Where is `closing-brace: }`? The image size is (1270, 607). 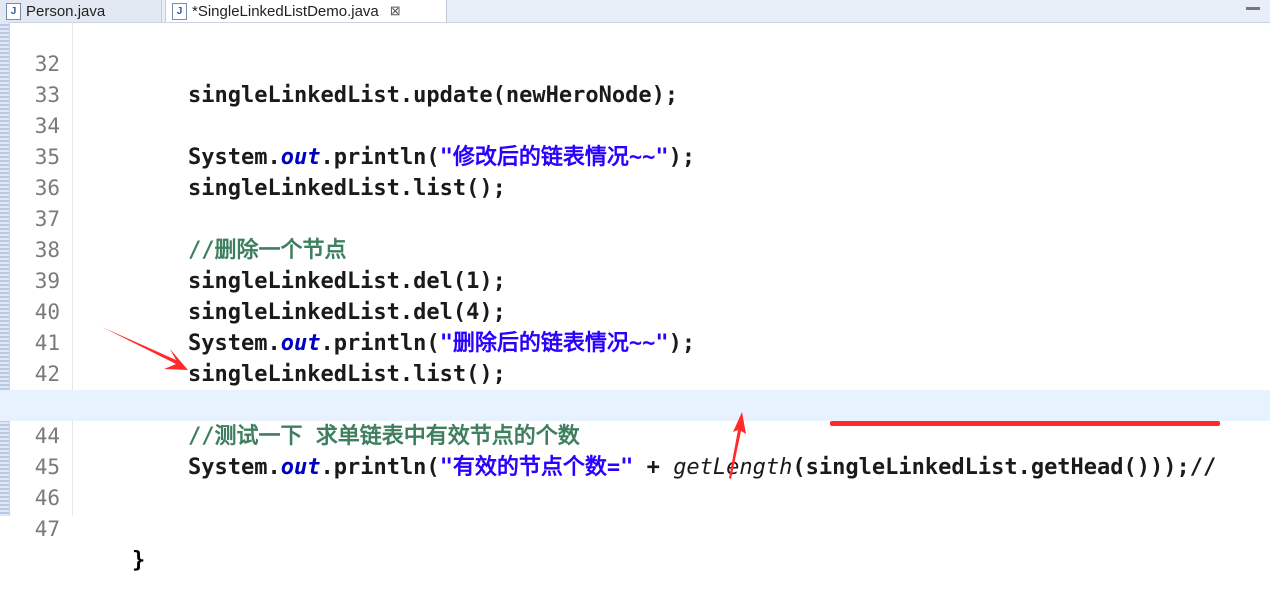
closing-brace: } is located at coordinates (139, 560).